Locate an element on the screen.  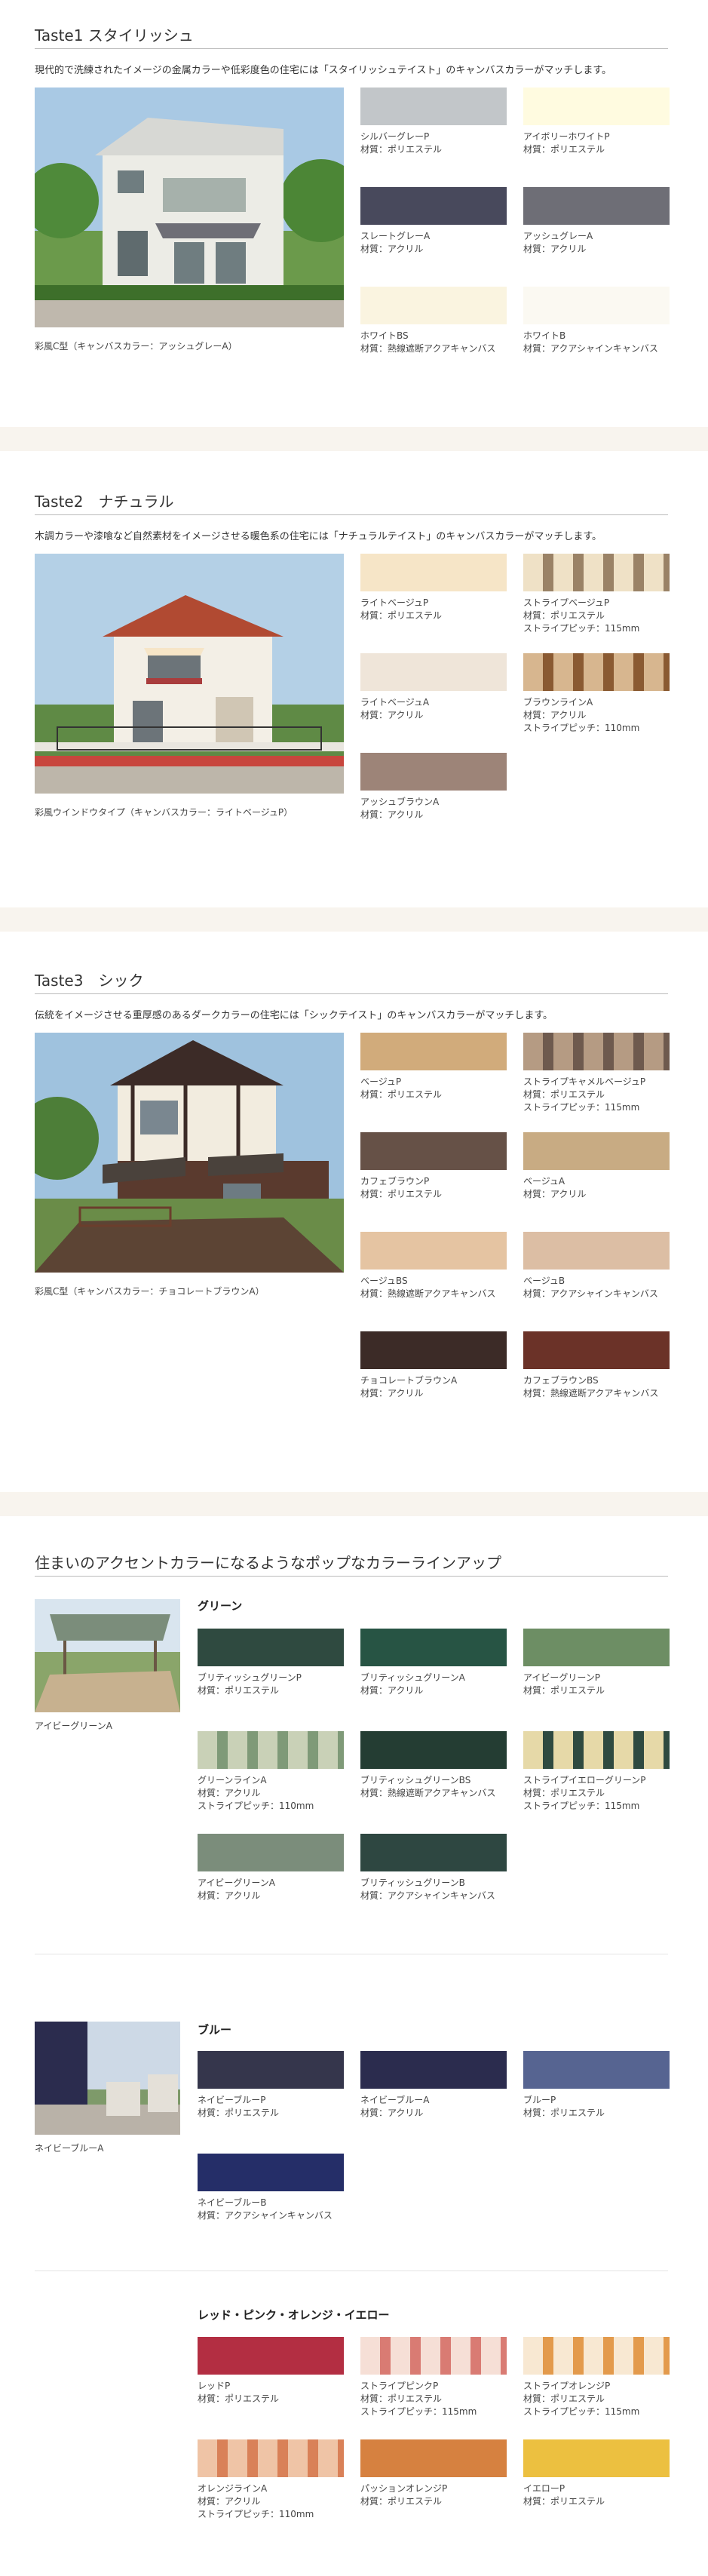
color-swatch: アイビーグリーンA 材質：アクリル is located at coordinates (271, 1868).